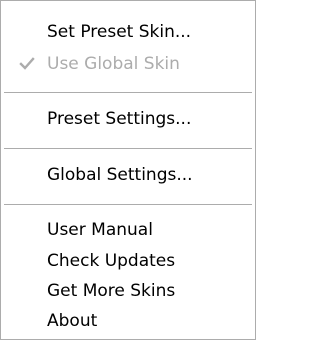 This screenshot has height=340, width=320. Describe the element at coordinates (27, 63) in the screenshot. I see `checkmark-icon` at that location.